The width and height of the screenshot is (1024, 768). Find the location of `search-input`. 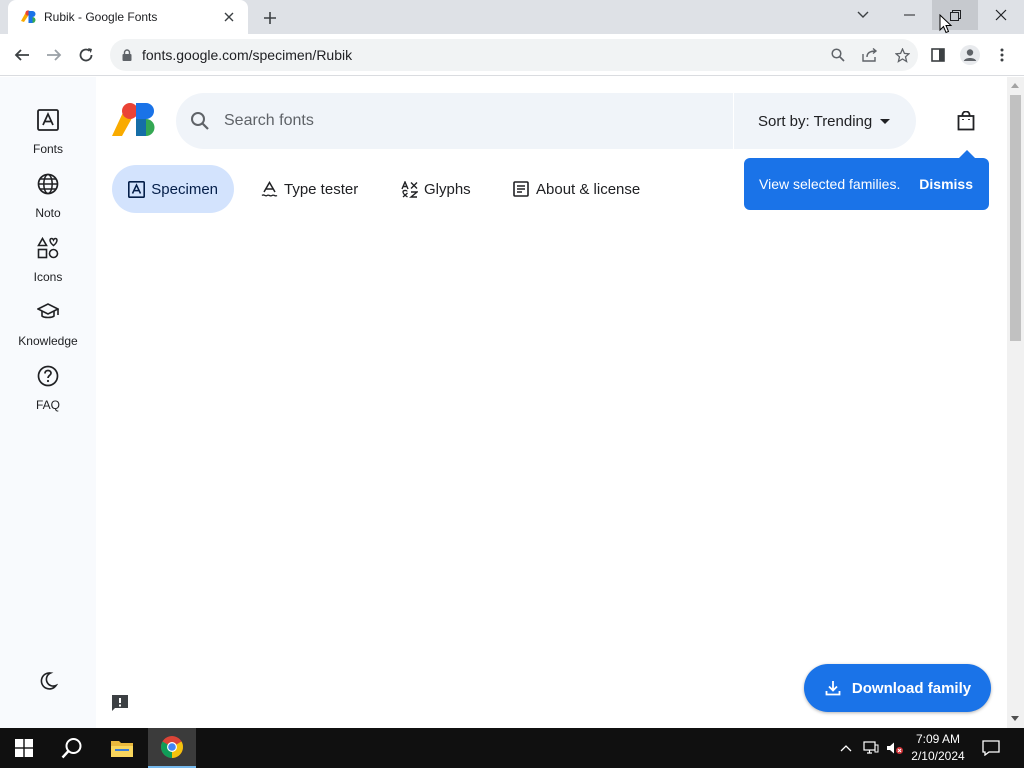

search-input is located at coordinates (464, 121).